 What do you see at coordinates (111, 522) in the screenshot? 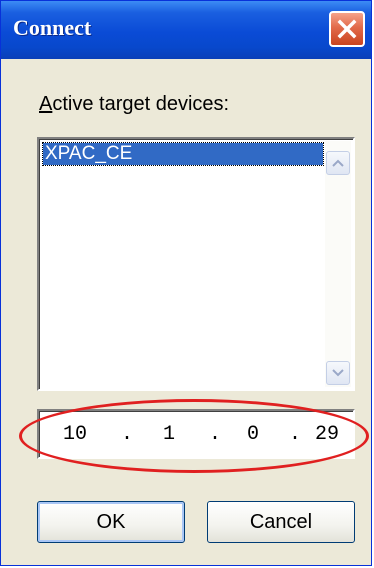
I see `ok-button: OK` at bounding box center [111, 522].